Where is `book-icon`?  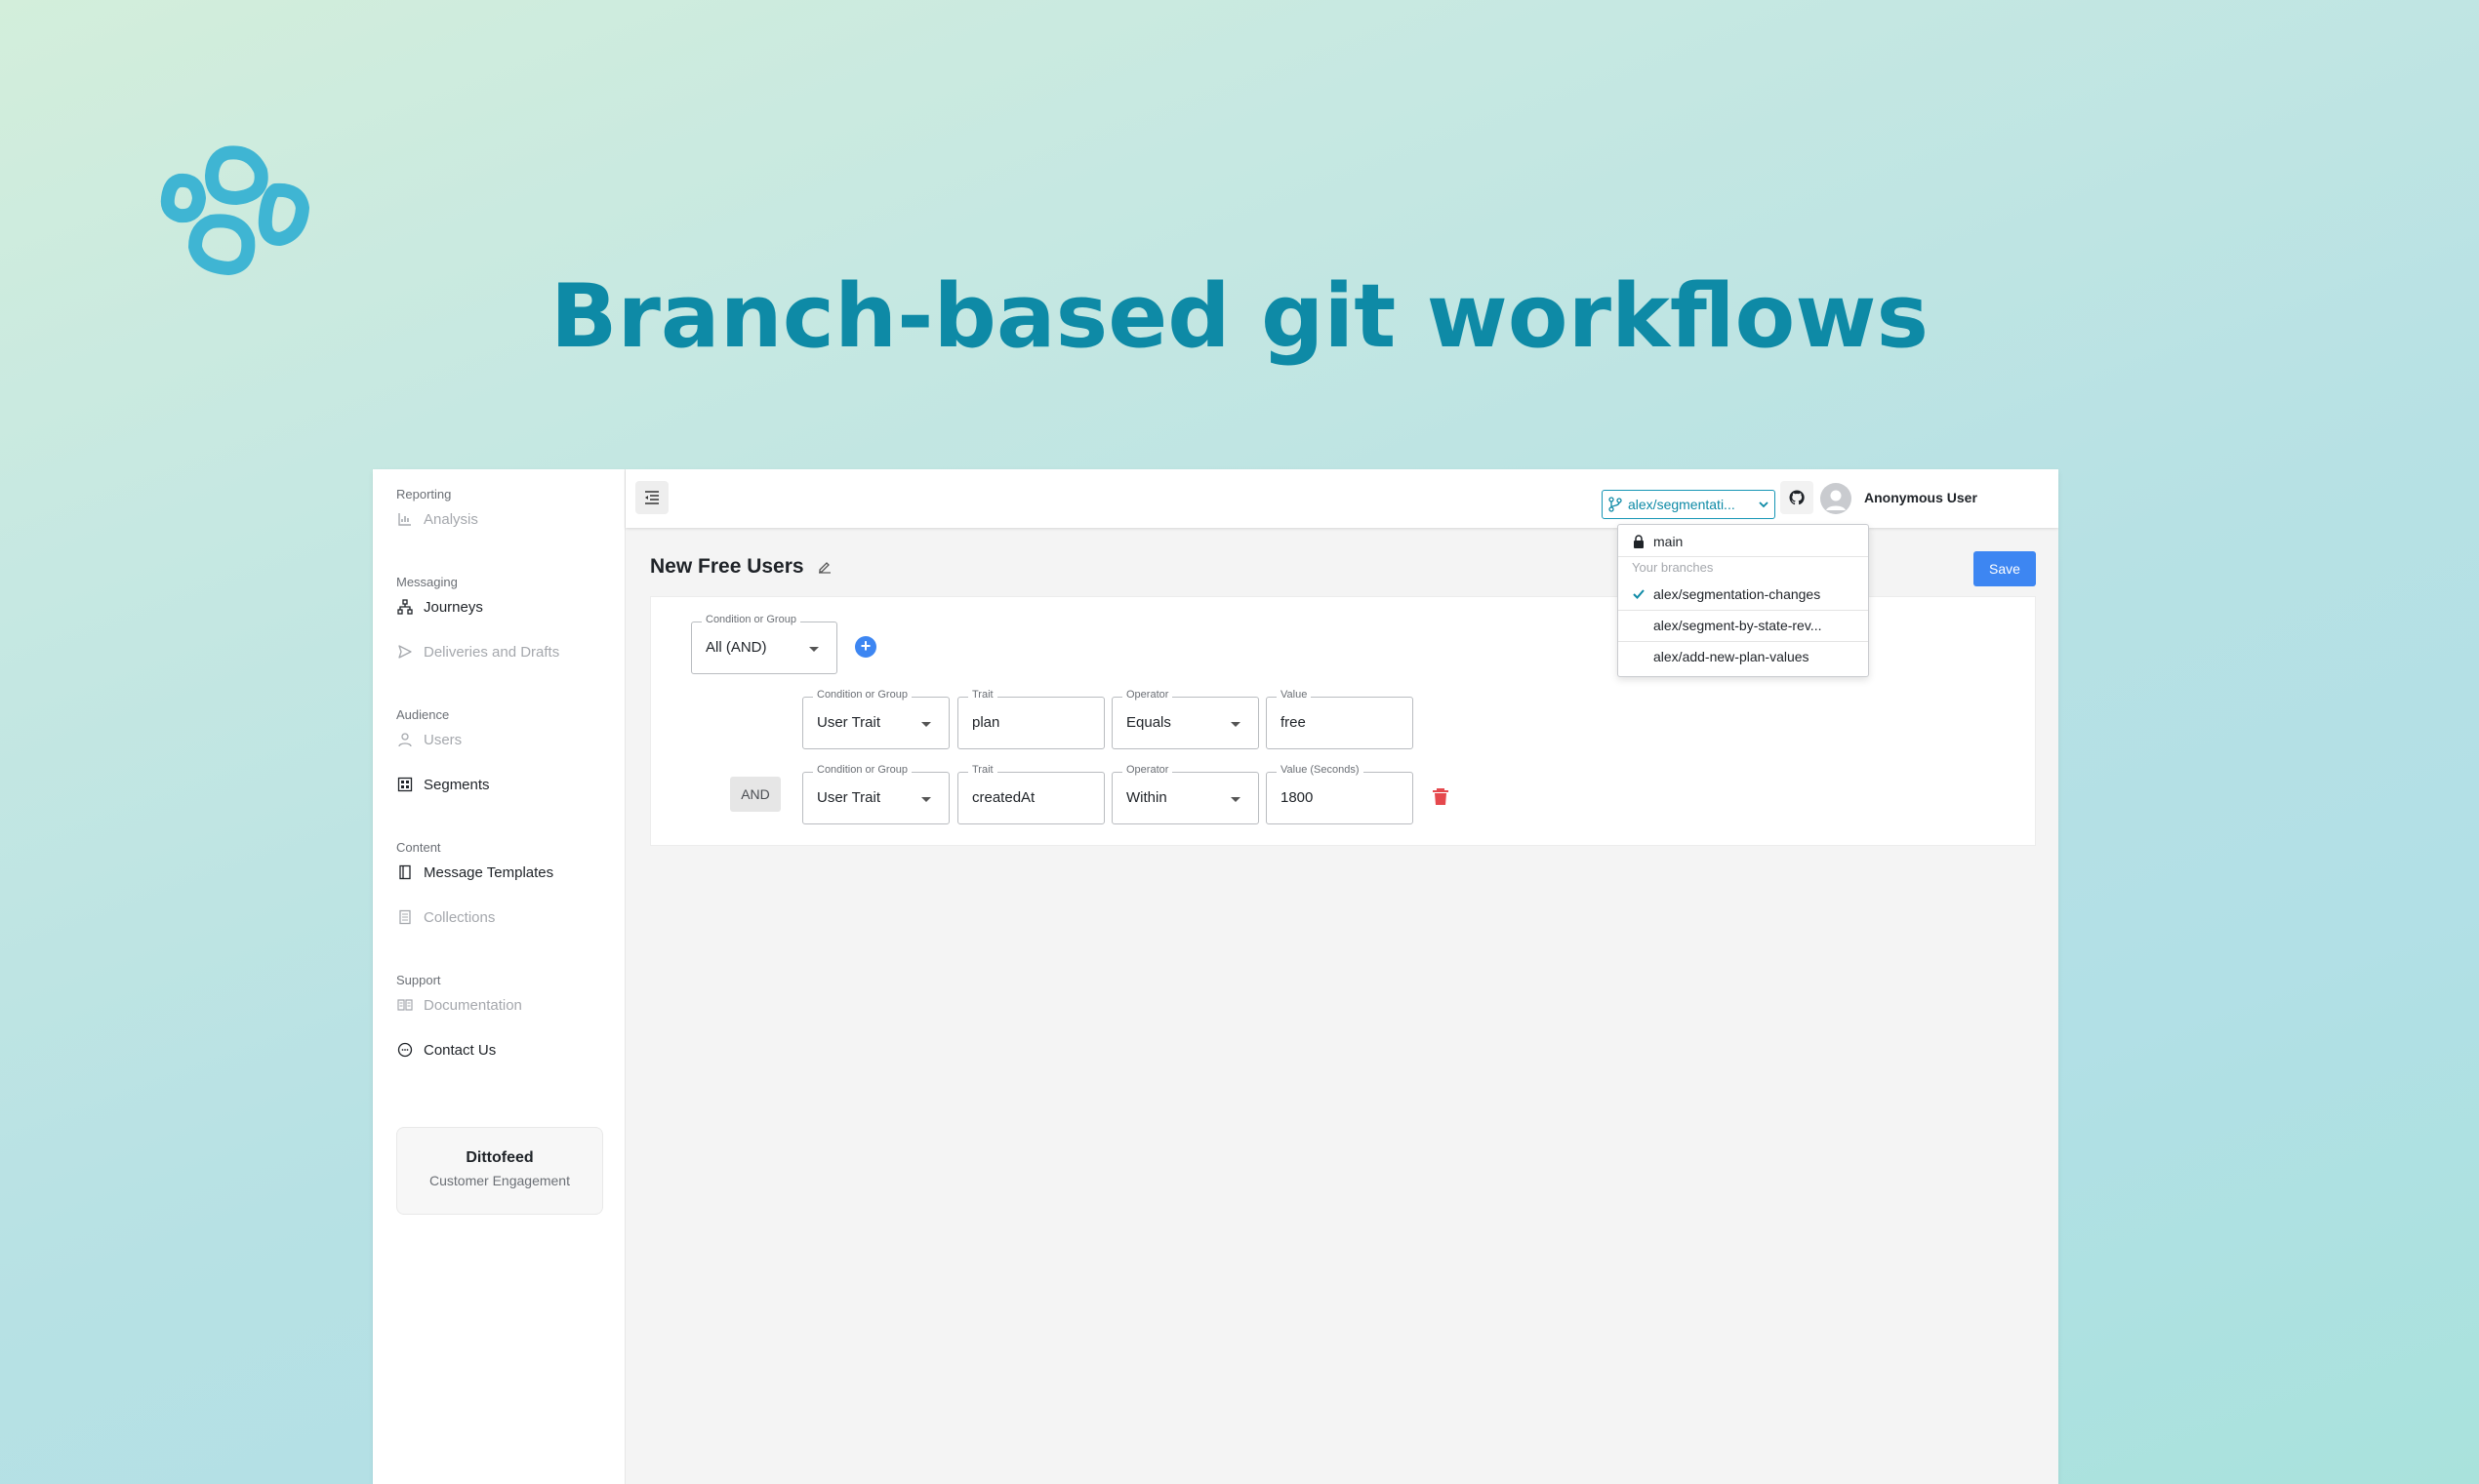 book-icon is located at coordinates (405, 872).